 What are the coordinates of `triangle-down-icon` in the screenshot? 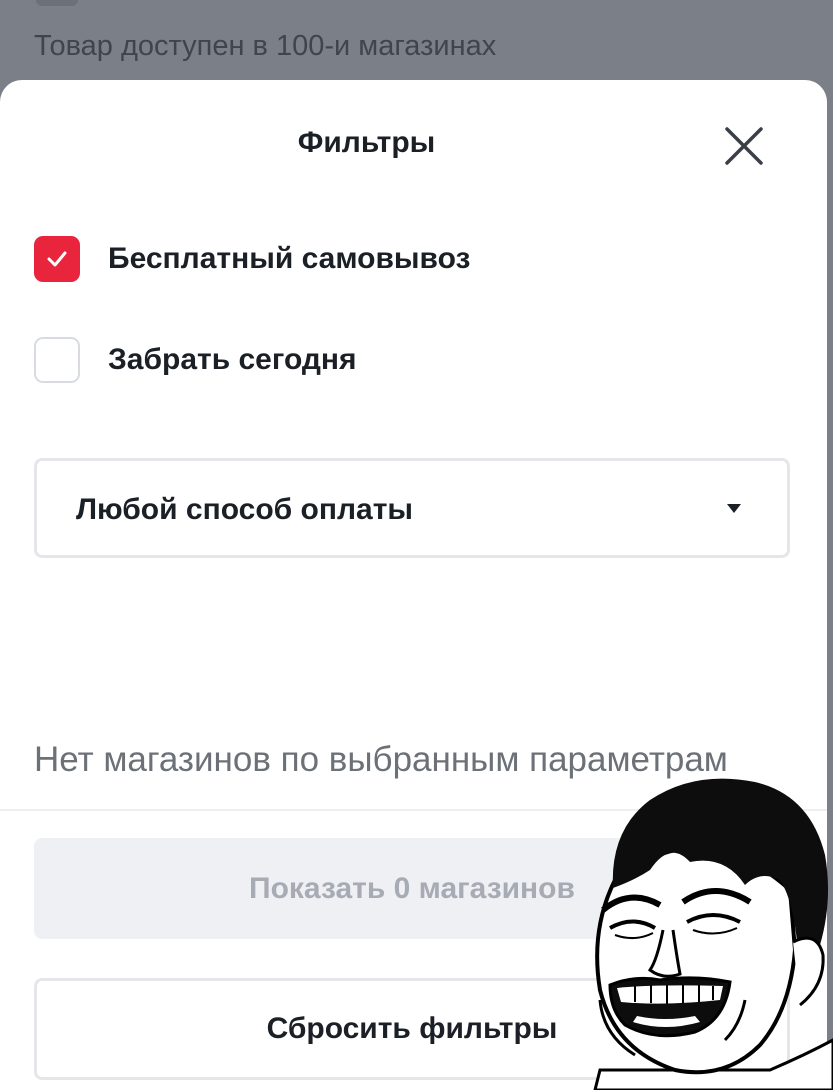 It's located at (734, 508).